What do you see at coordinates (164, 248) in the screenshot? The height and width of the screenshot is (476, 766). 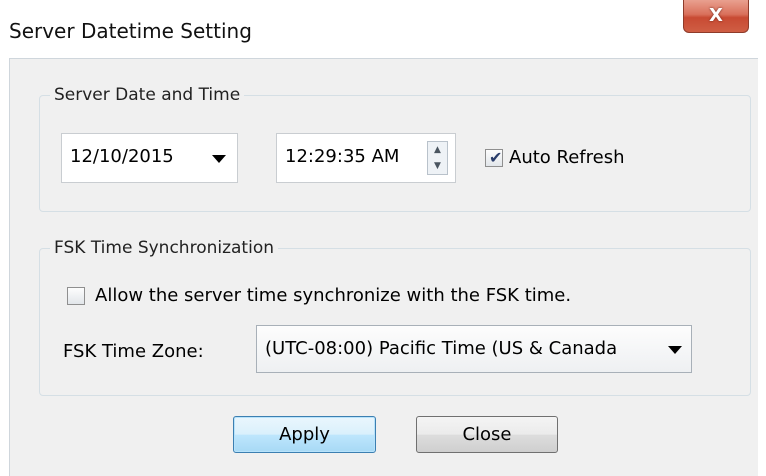 I see `fsk-sync-group-title: FSK Time Synchronization` at bounding box center [164, 248].